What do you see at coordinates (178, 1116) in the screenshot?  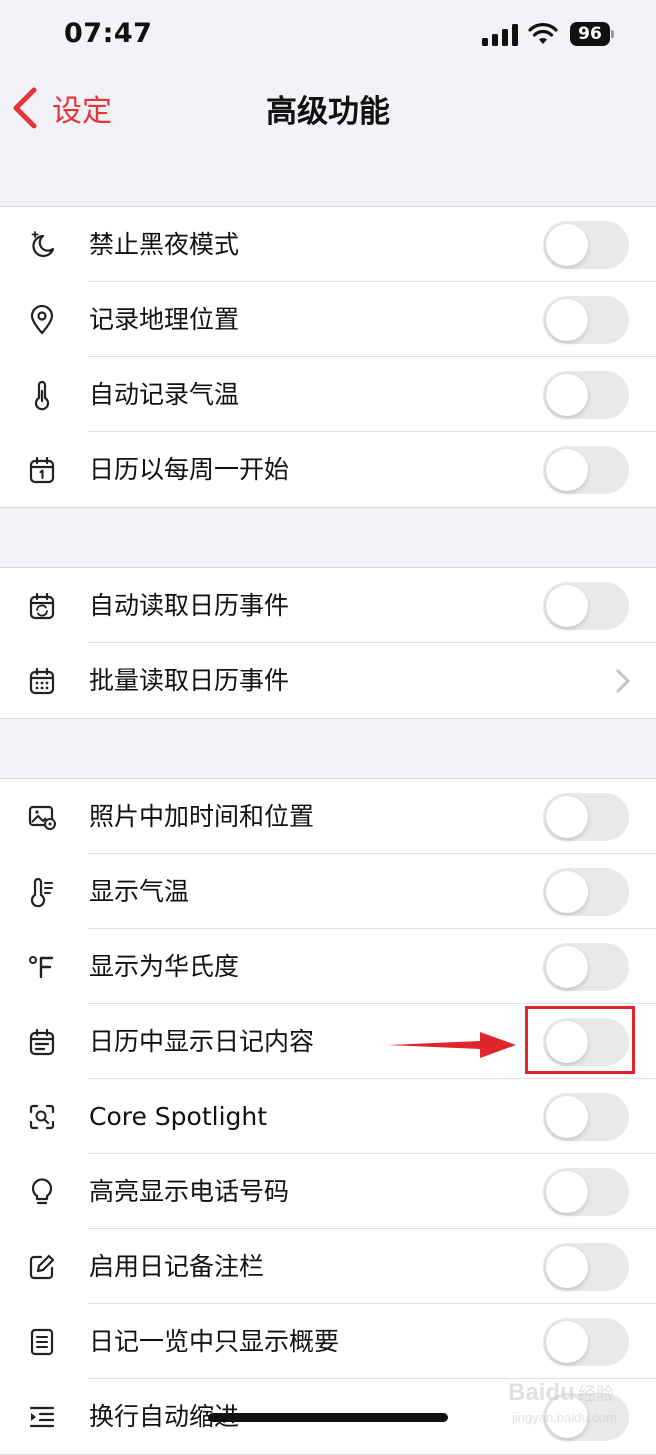 I see `setting-label: Core Spotlight` at bounding box center [178, 1116].